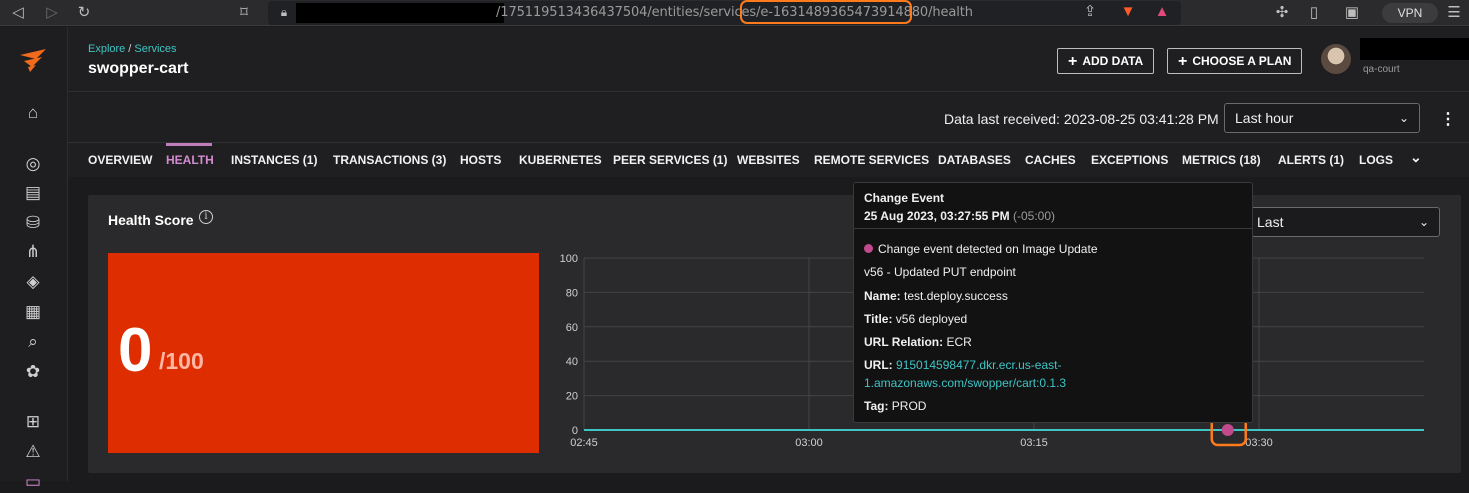  I want to click on tab-health: HEALTH, so click(190, 160).